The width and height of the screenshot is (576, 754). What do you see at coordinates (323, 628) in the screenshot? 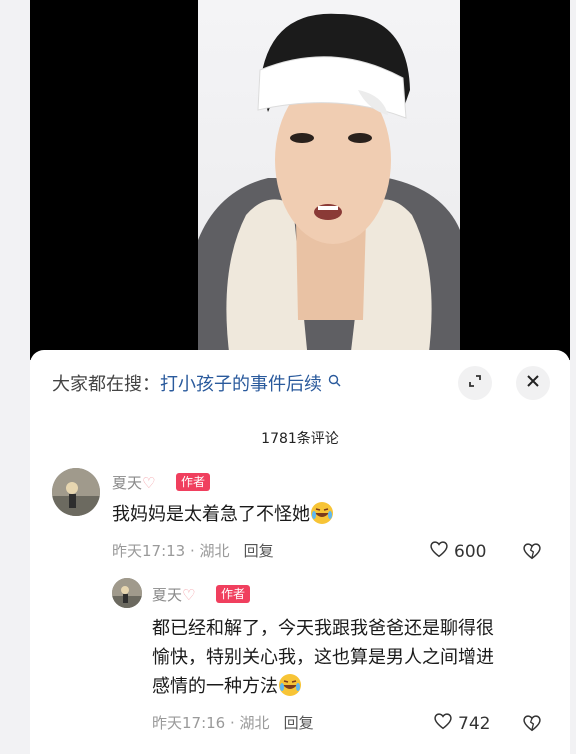
I see `comment-text-line: 都已经和解了，今天我跟我爸爸还是聊得很` at bounding box center [323, 628].